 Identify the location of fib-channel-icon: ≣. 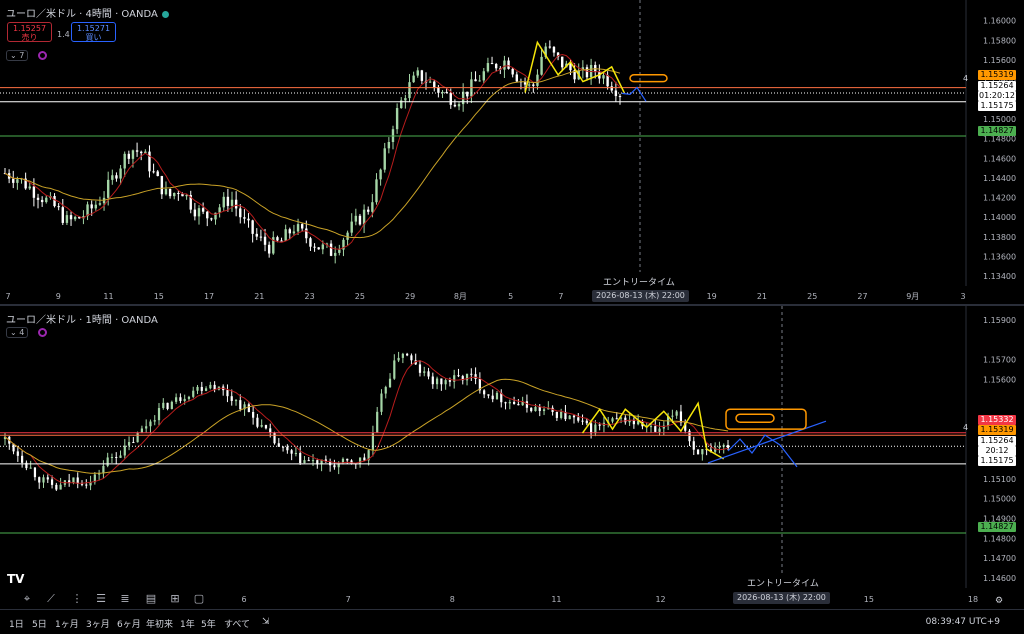
(125, 599).